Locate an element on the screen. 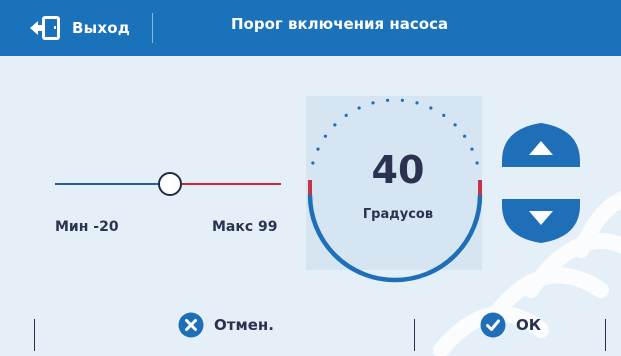  header-divider is located at coordinates (152, 28).